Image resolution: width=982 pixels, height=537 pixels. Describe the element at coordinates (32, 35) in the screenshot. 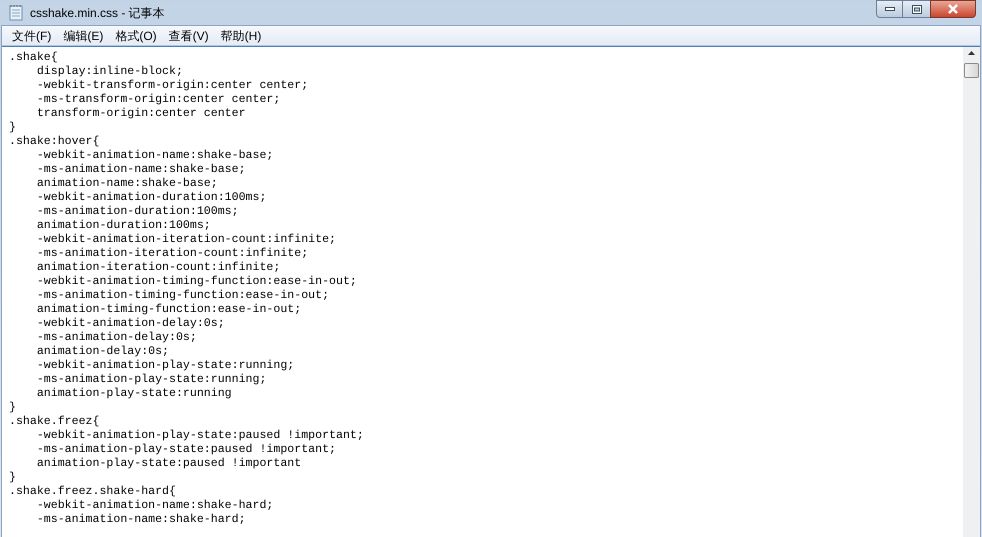

I see `menu-item: 文件(F)` at that location.